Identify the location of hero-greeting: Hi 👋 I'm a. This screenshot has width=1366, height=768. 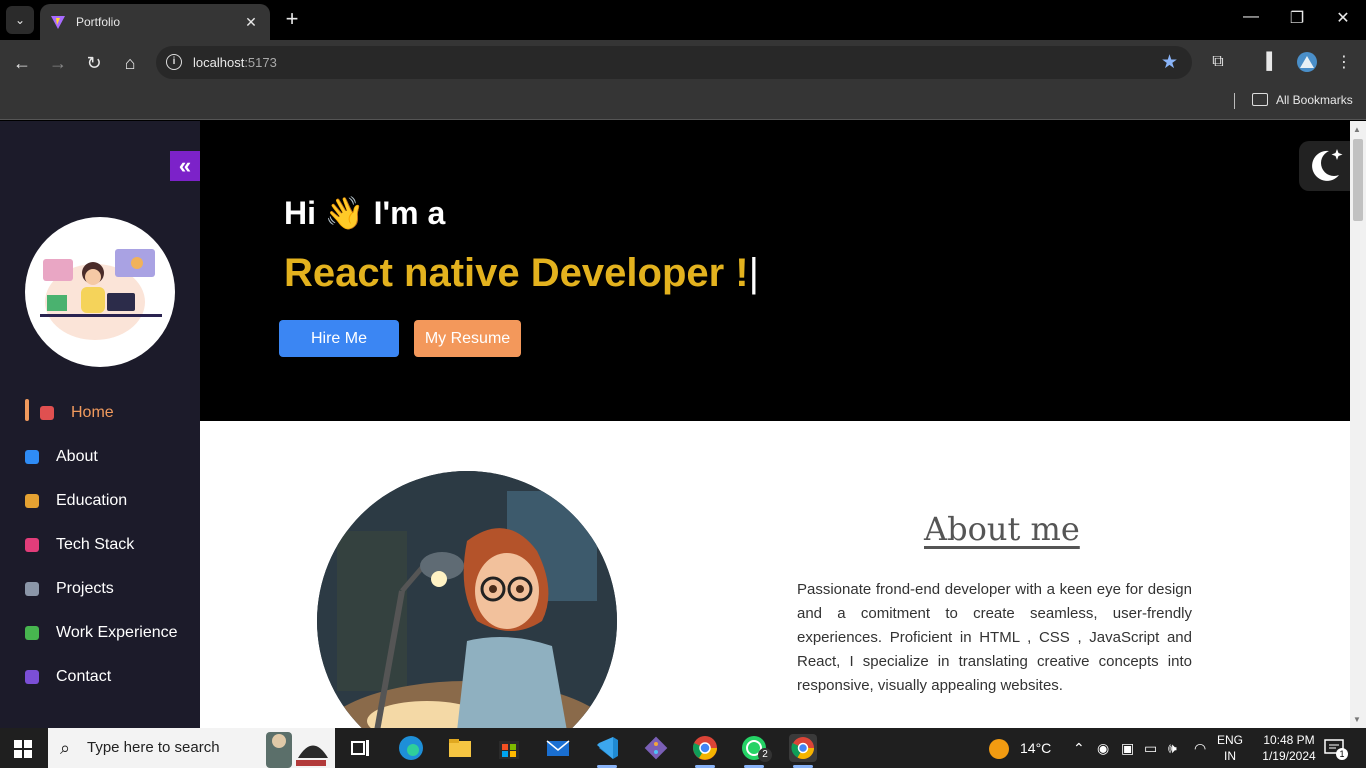
(365, 213).